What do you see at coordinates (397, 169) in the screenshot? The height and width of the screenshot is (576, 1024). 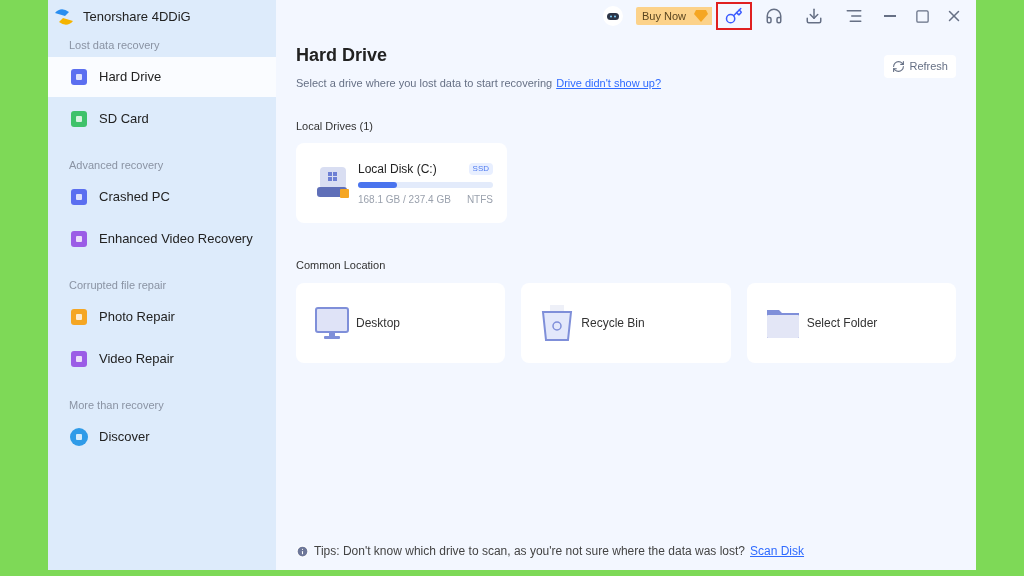 I see `drive-name: Local Disk (C:)` at bounding box center [397, 169].